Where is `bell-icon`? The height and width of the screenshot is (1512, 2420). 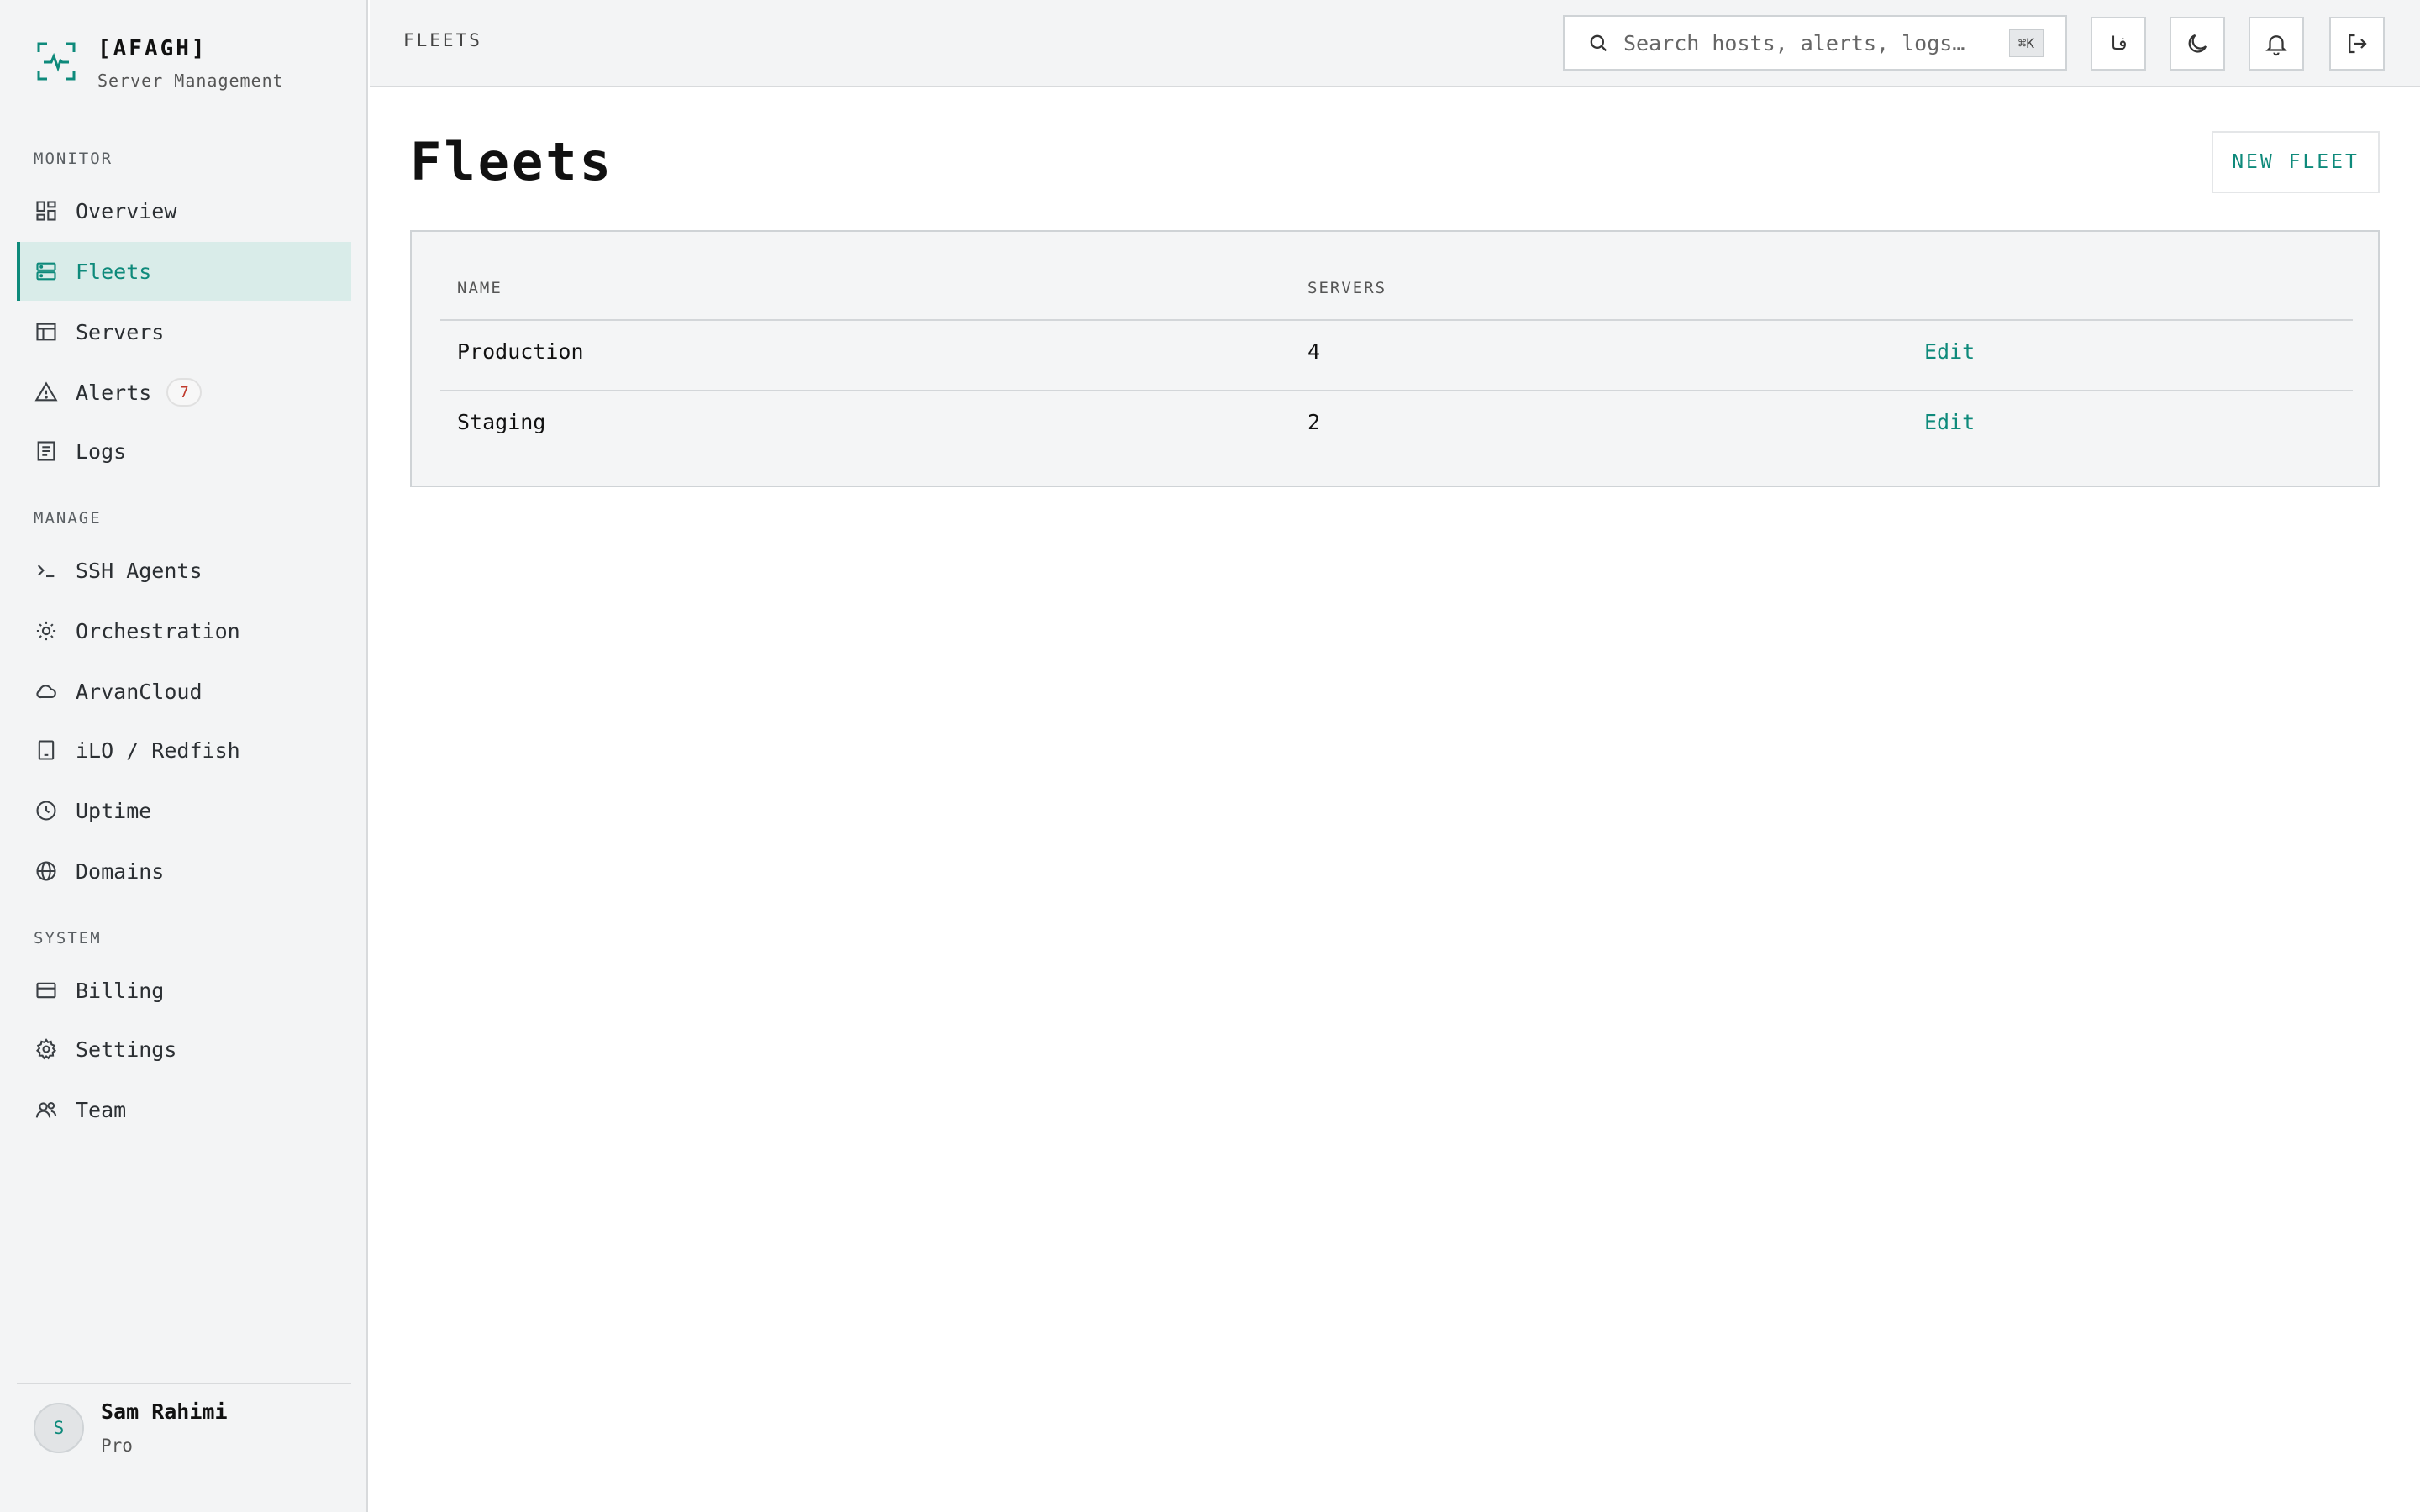
bell-icon is located at coordinates (2276, 45).